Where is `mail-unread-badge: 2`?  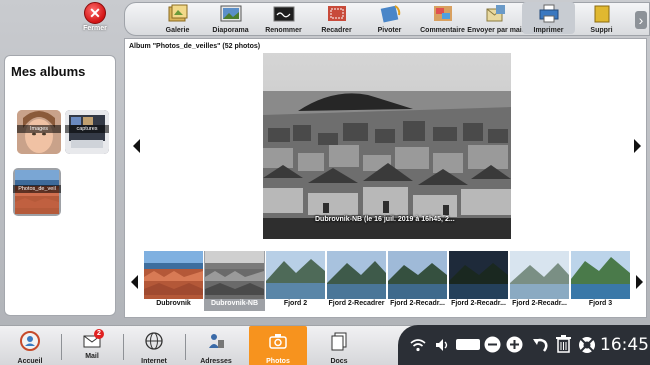
mail-unread-badge: 2 is located at coordinates (99, 334).